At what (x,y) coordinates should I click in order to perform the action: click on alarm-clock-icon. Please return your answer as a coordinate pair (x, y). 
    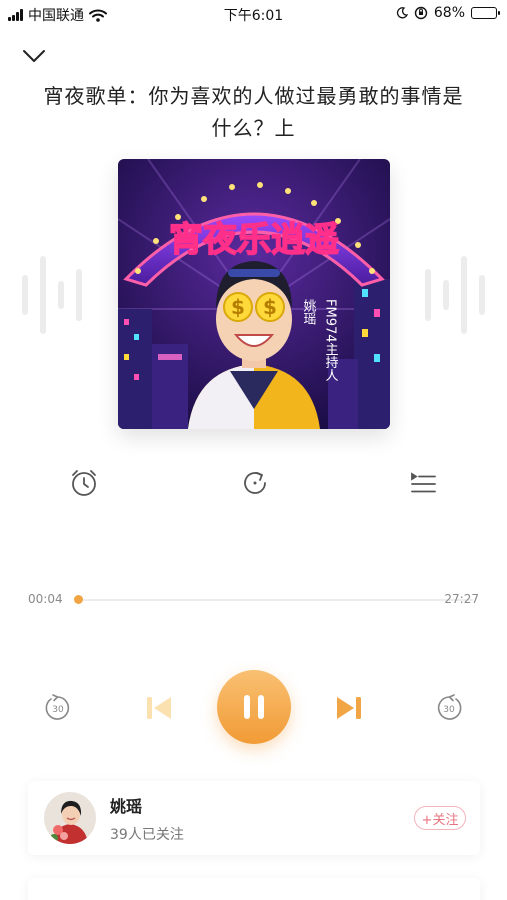
    Looking at the image, I should click on (84, 483).